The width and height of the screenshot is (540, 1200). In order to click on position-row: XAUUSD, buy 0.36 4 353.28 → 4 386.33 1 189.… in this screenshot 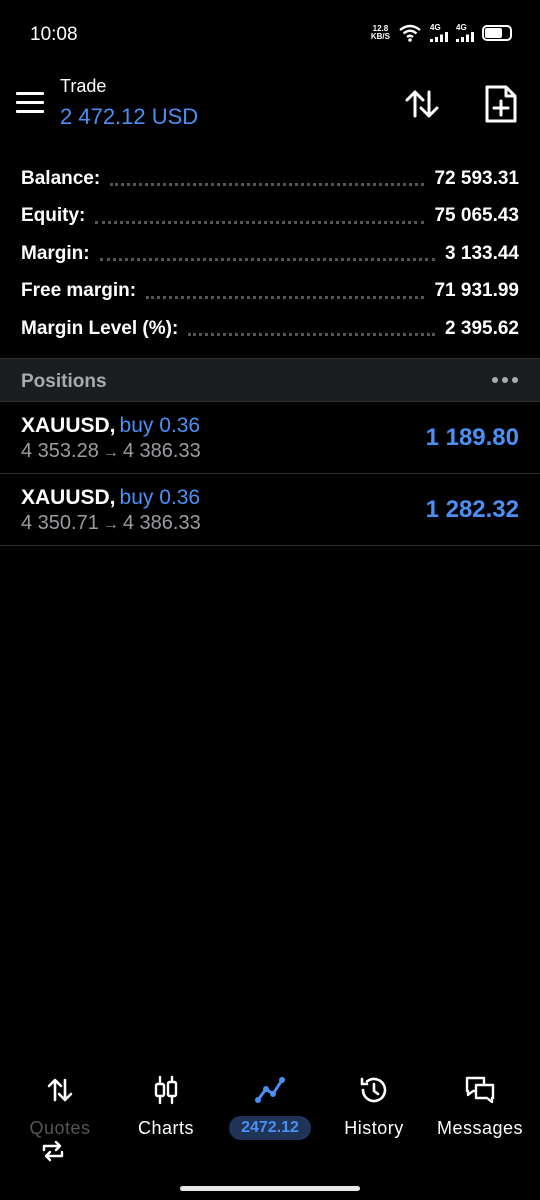, I will do `click(270, 438)`.